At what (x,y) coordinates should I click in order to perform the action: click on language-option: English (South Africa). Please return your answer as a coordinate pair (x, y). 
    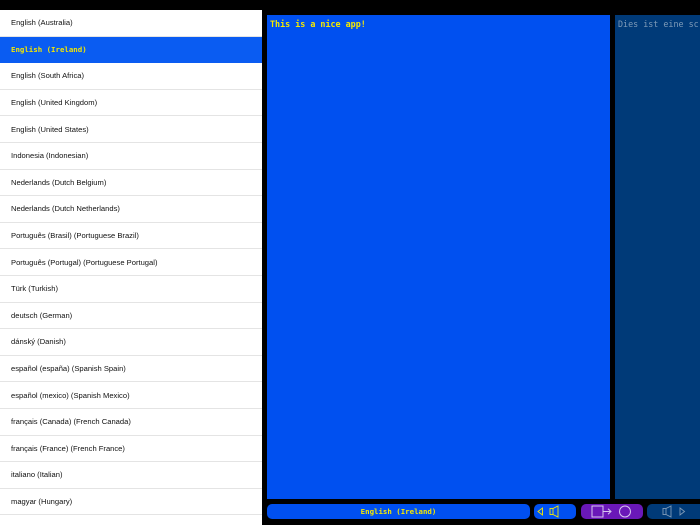
    Looking at the image, I should click on (131, 76).